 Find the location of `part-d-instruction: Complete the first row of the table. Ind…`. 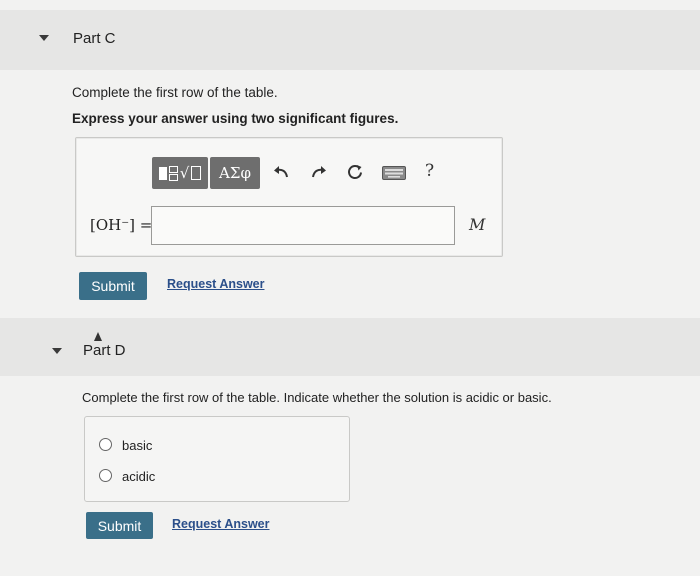

part-d-instruction: Complete the first row of the table. Ind… is located at coordinates (317, 397).